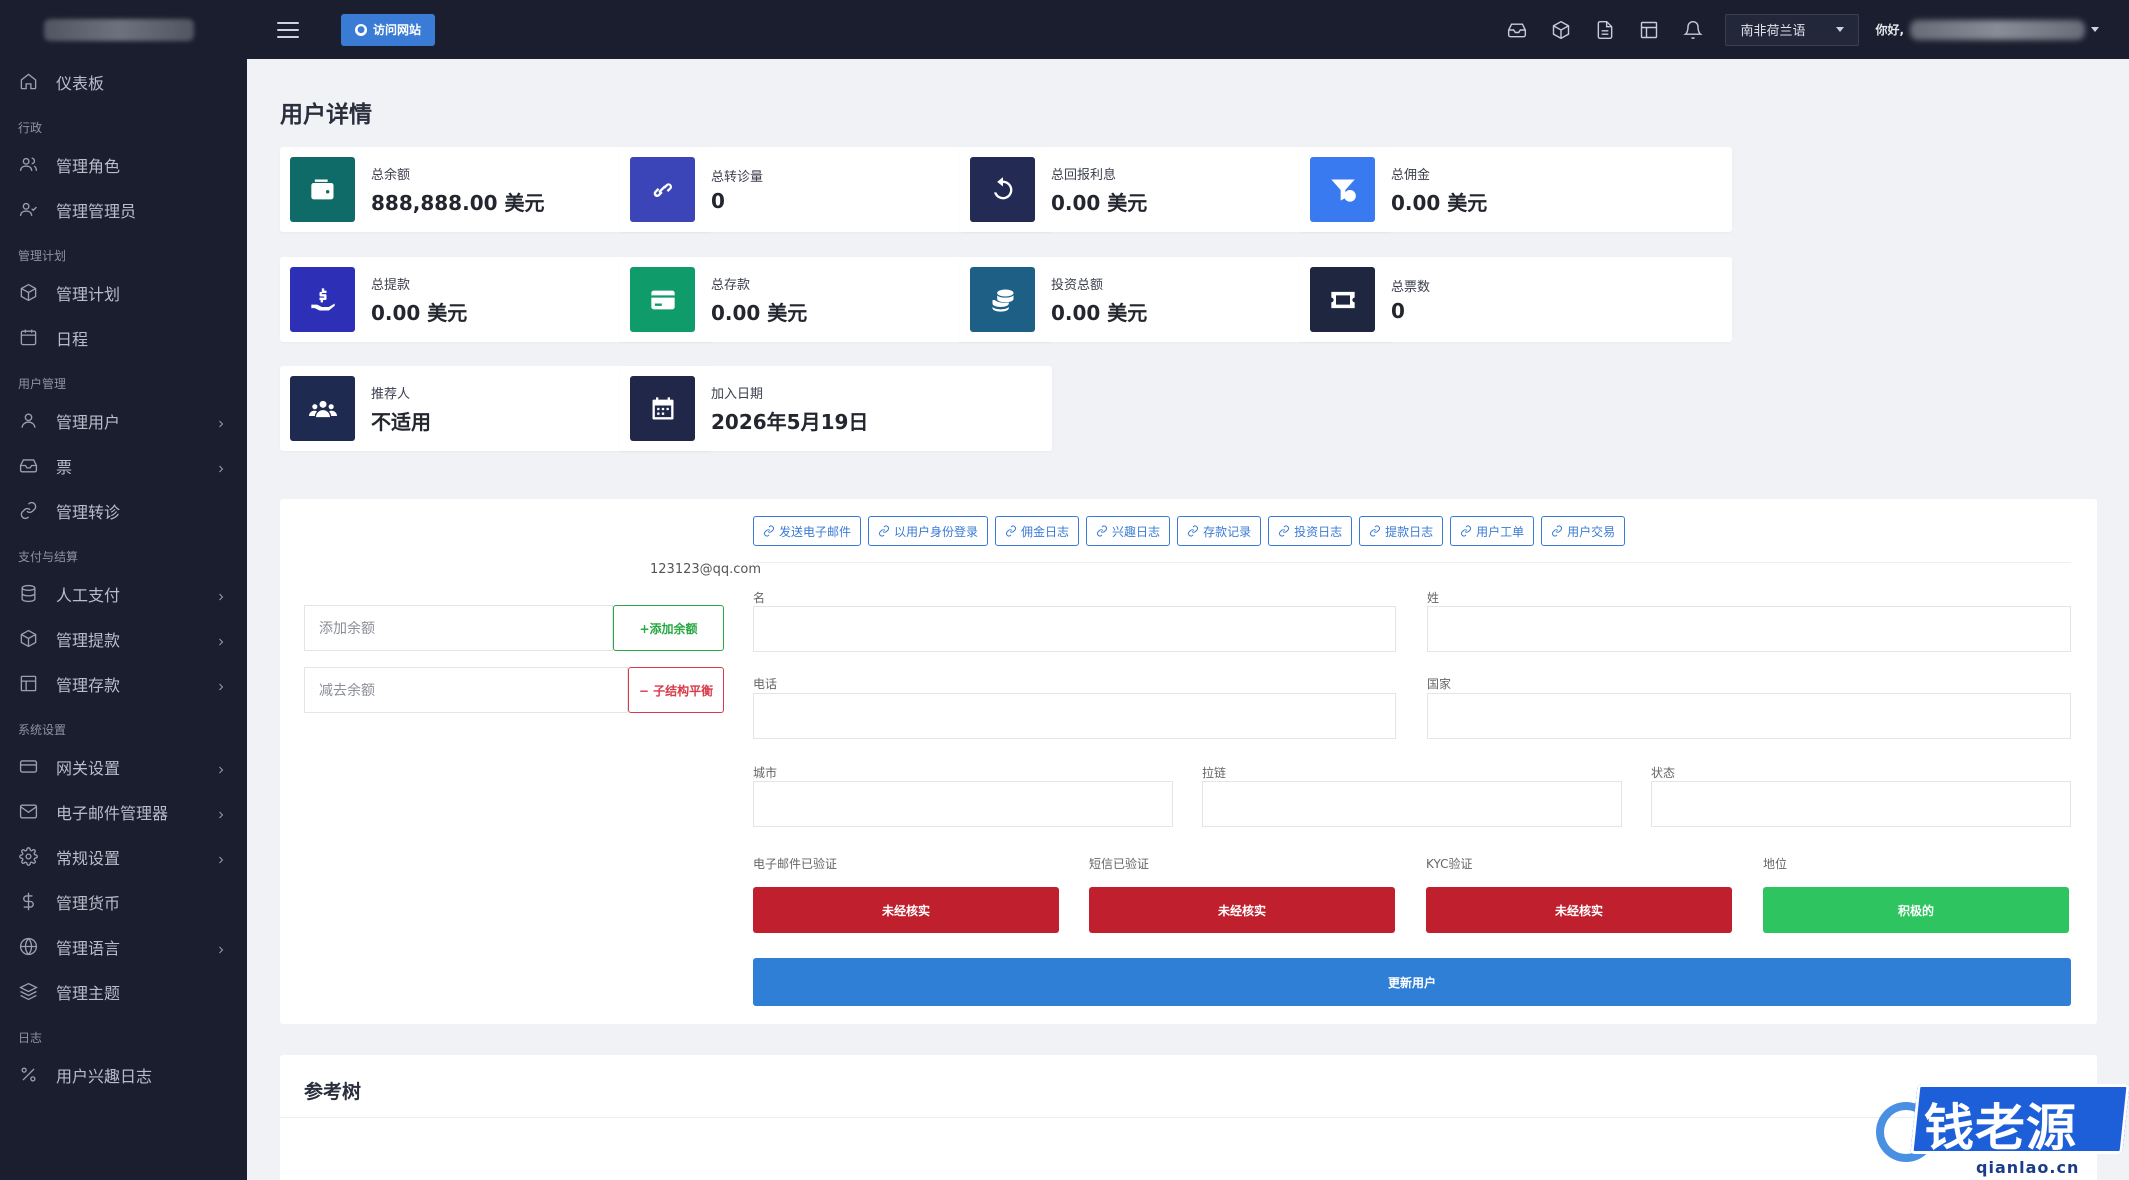 This screenshot has height=1180, width=2129. Describe the element at coordinates (123, 946) in the screenshot. I see `sidebar-item: 管理语言` at that location.